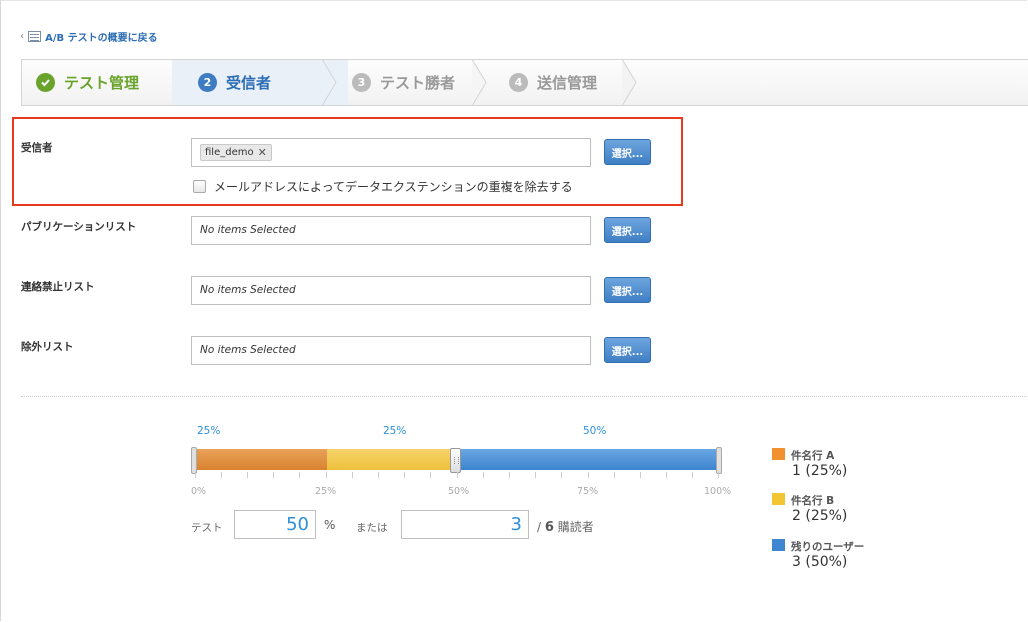 This screenshot has height=622, width=1028. Describe the element at coordinates (418, 83) in the screenshot. I see `step-label: テスト勝者` at that location.